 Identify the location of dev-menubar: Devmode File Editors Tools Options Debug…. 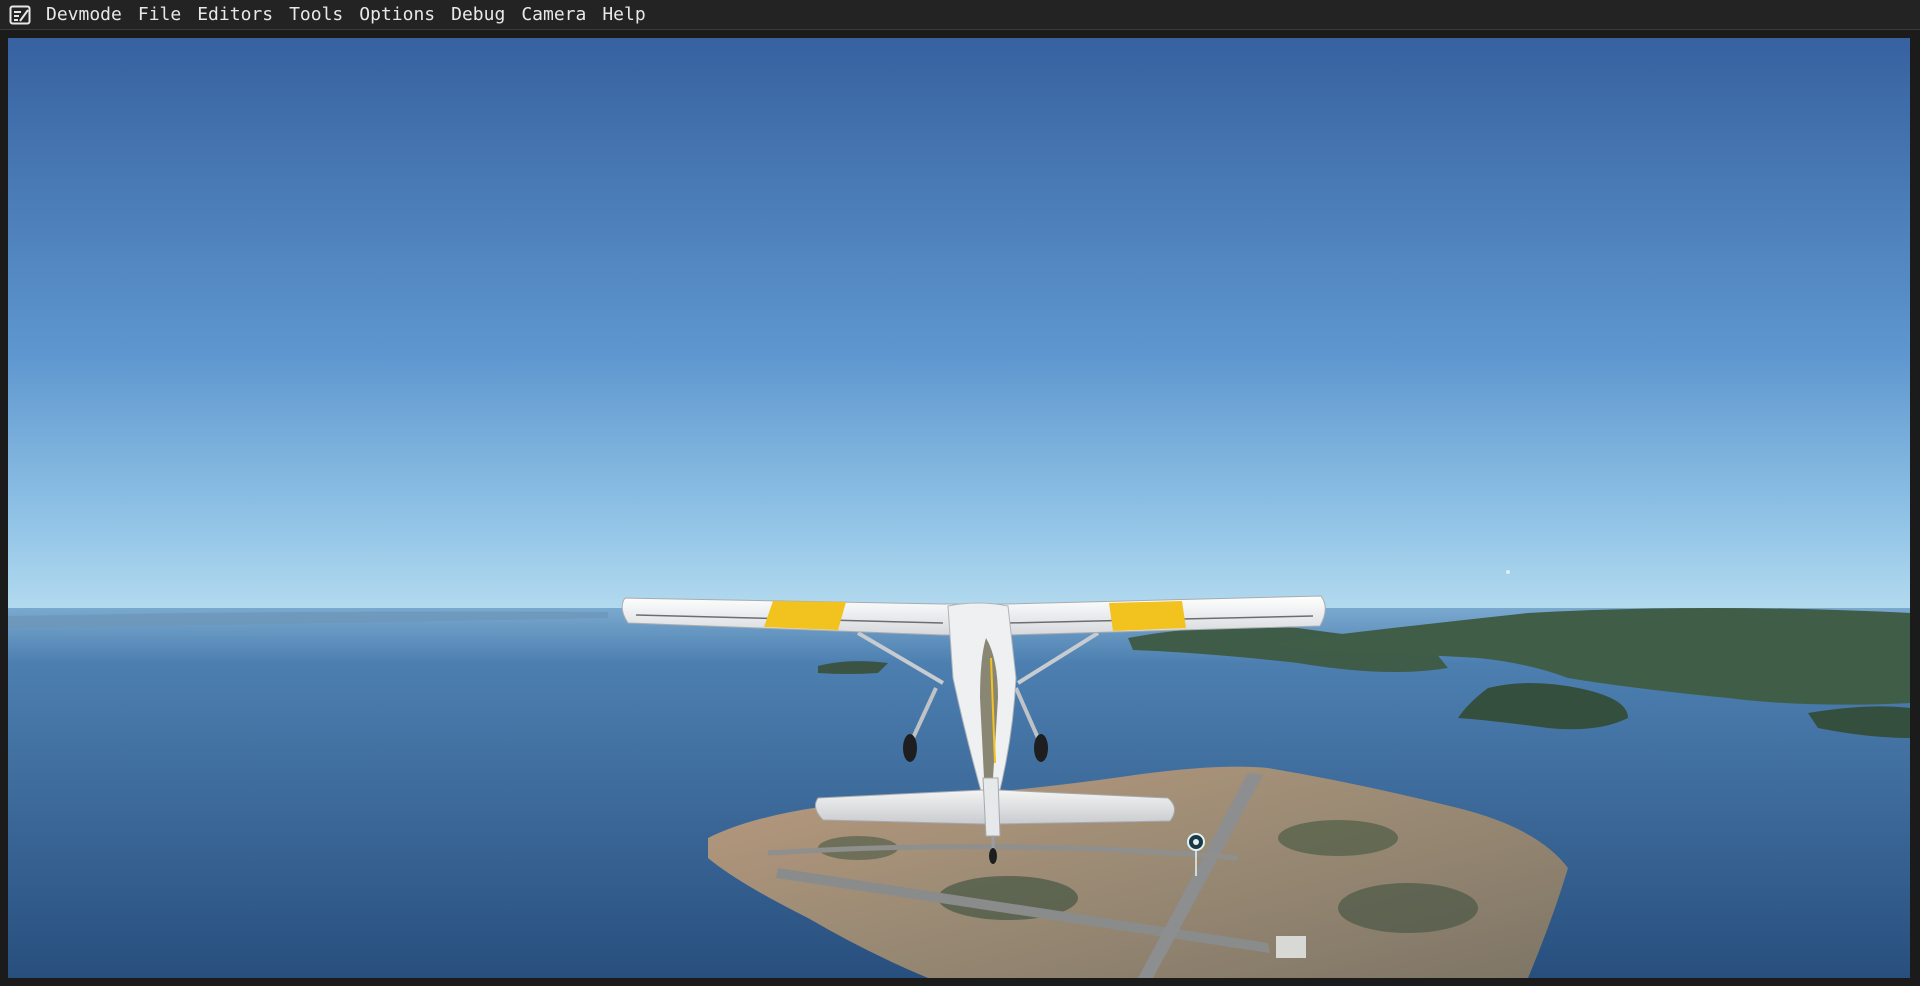
(960, 15).